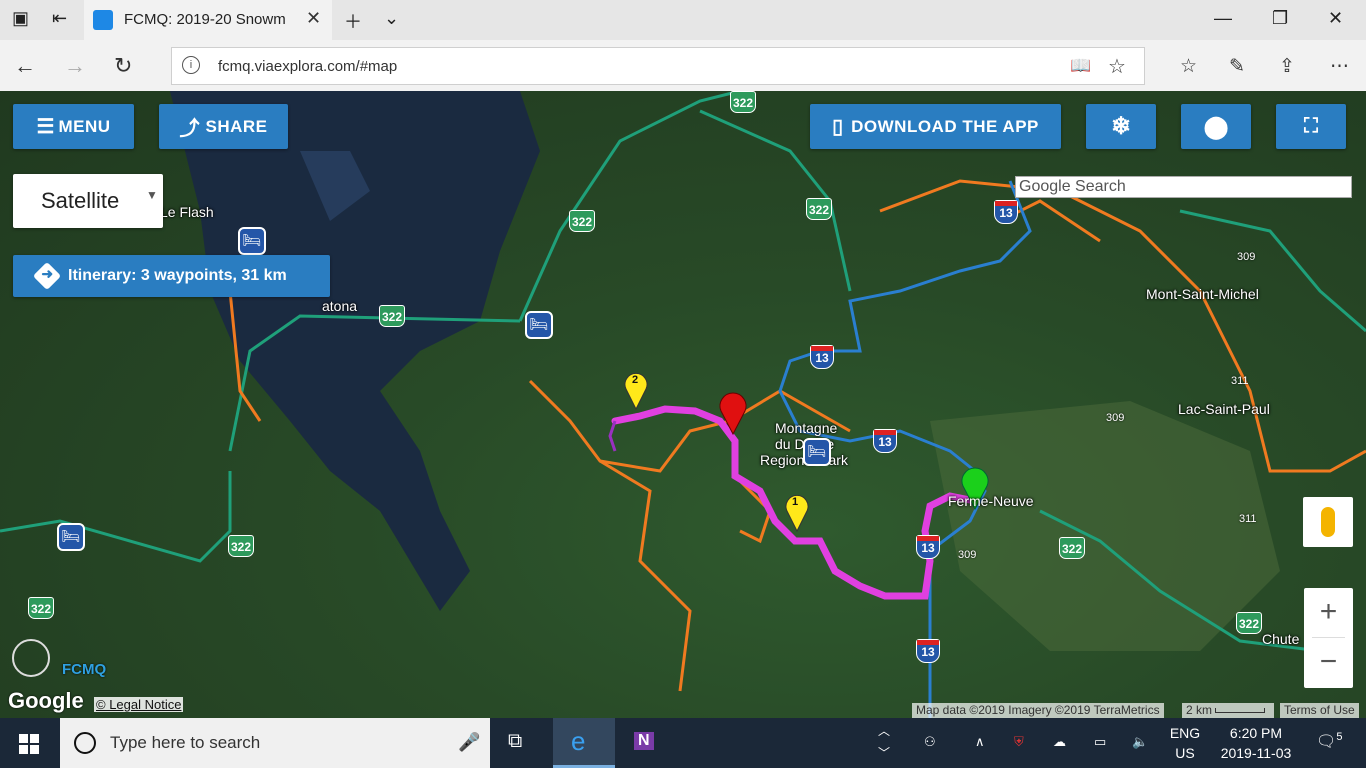 This screenshot has height=768, width=1366. Describe the element at coordinates (313, 18) in the screenshot. I see `close-tab-icon: ✕` at that location.